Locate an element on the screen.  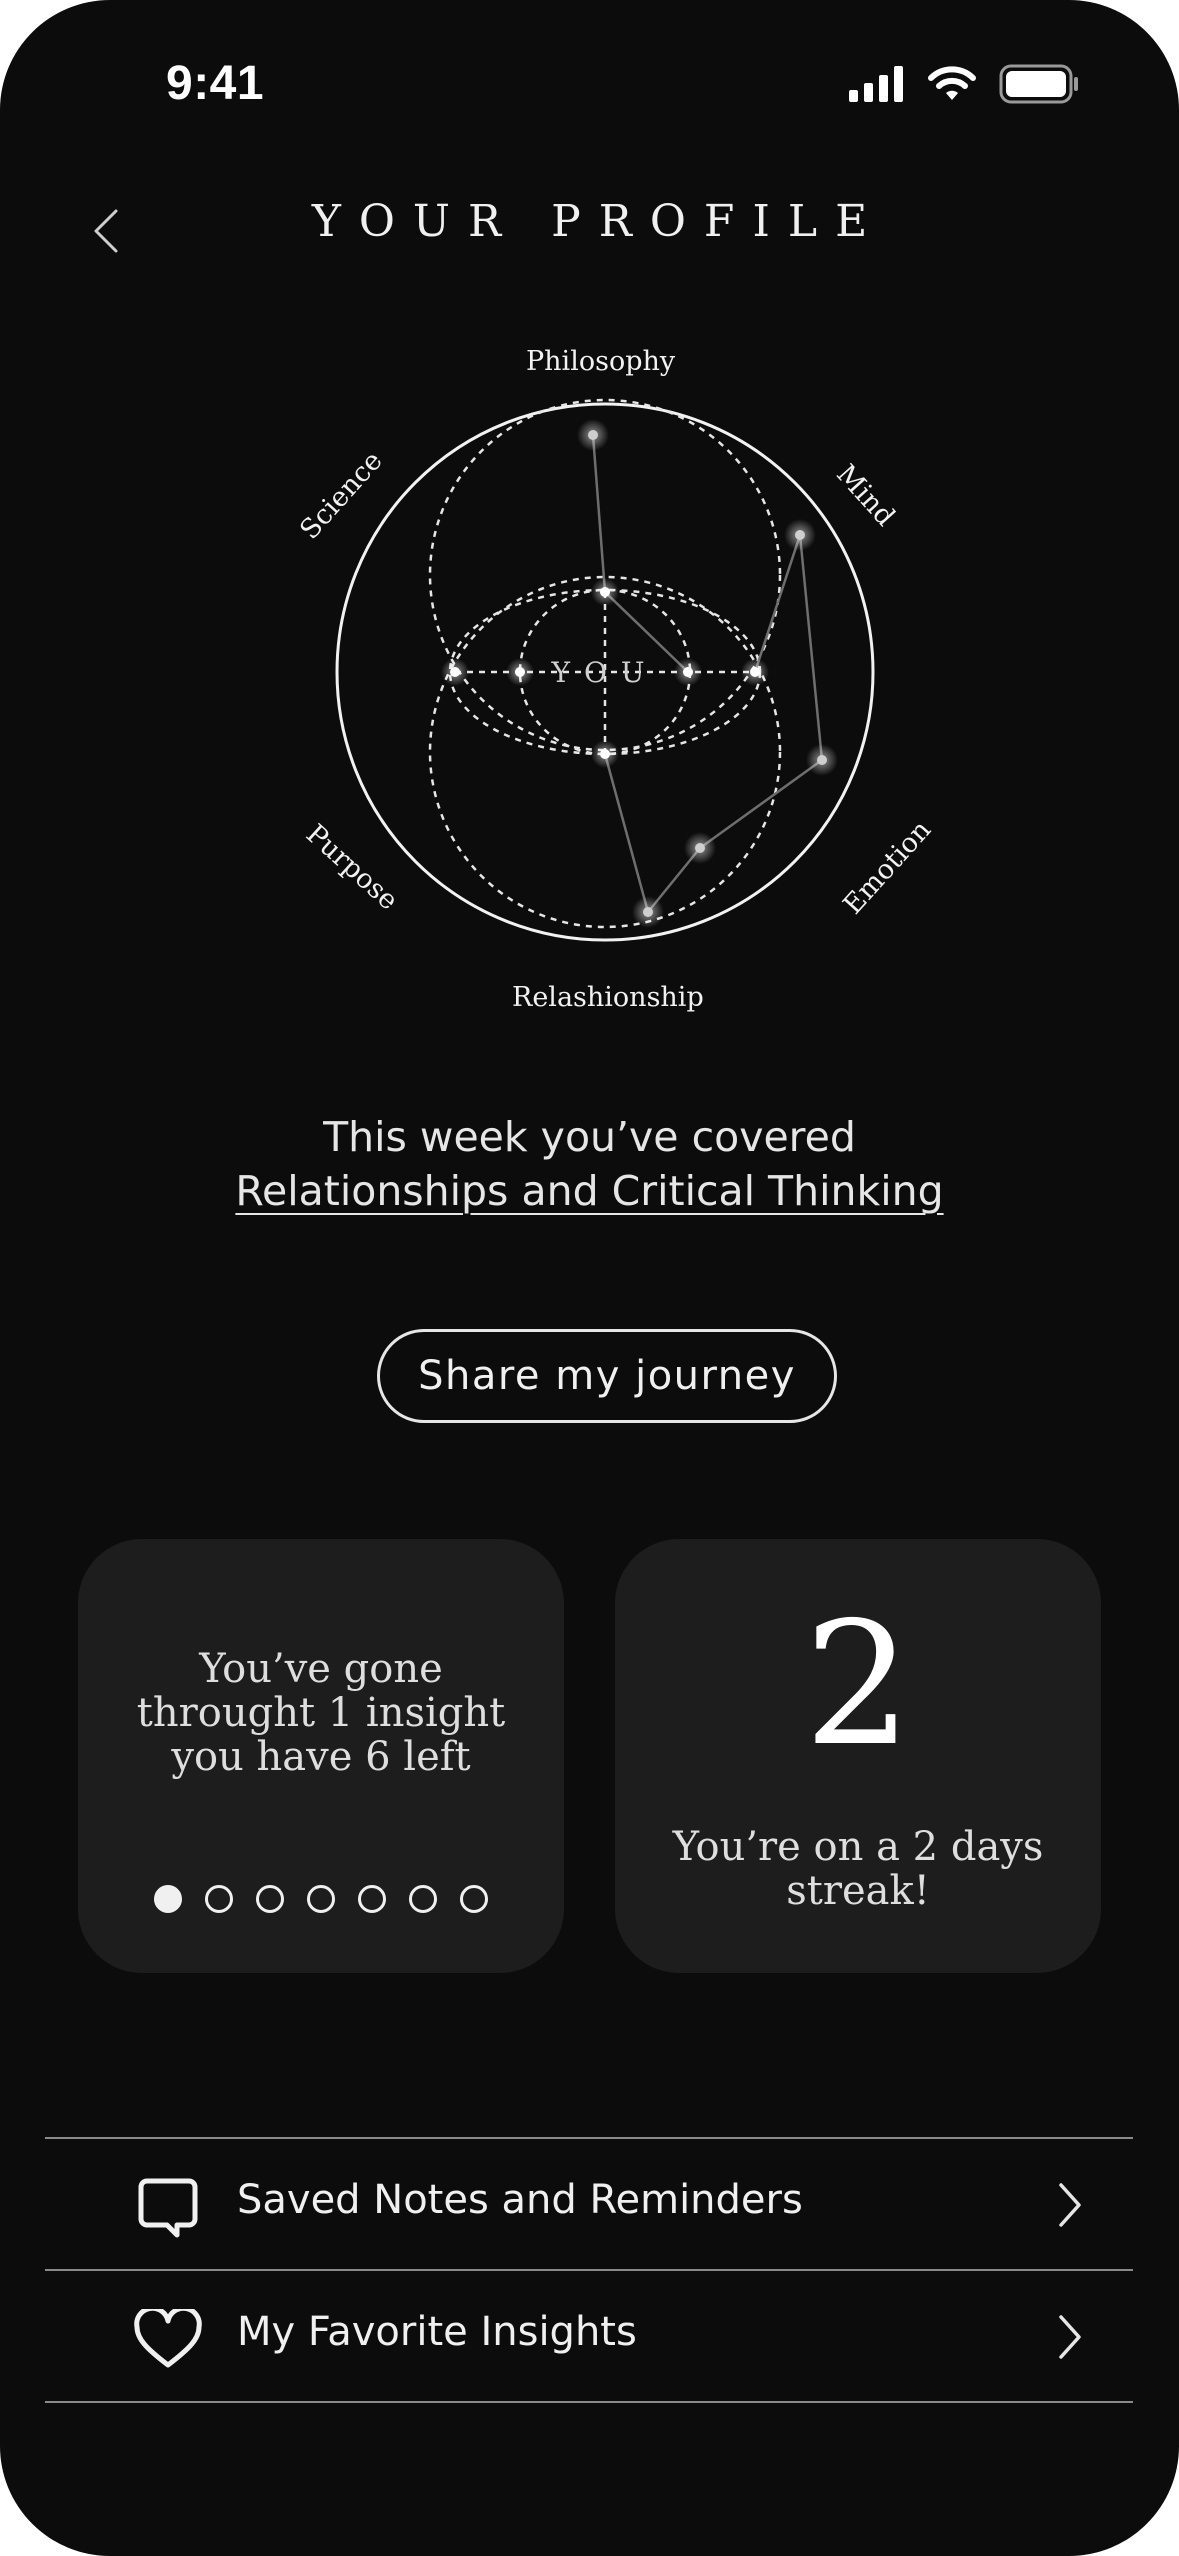
saved-notes-label: Saved Notes and Reminders is located at coordinates (520, 2200).